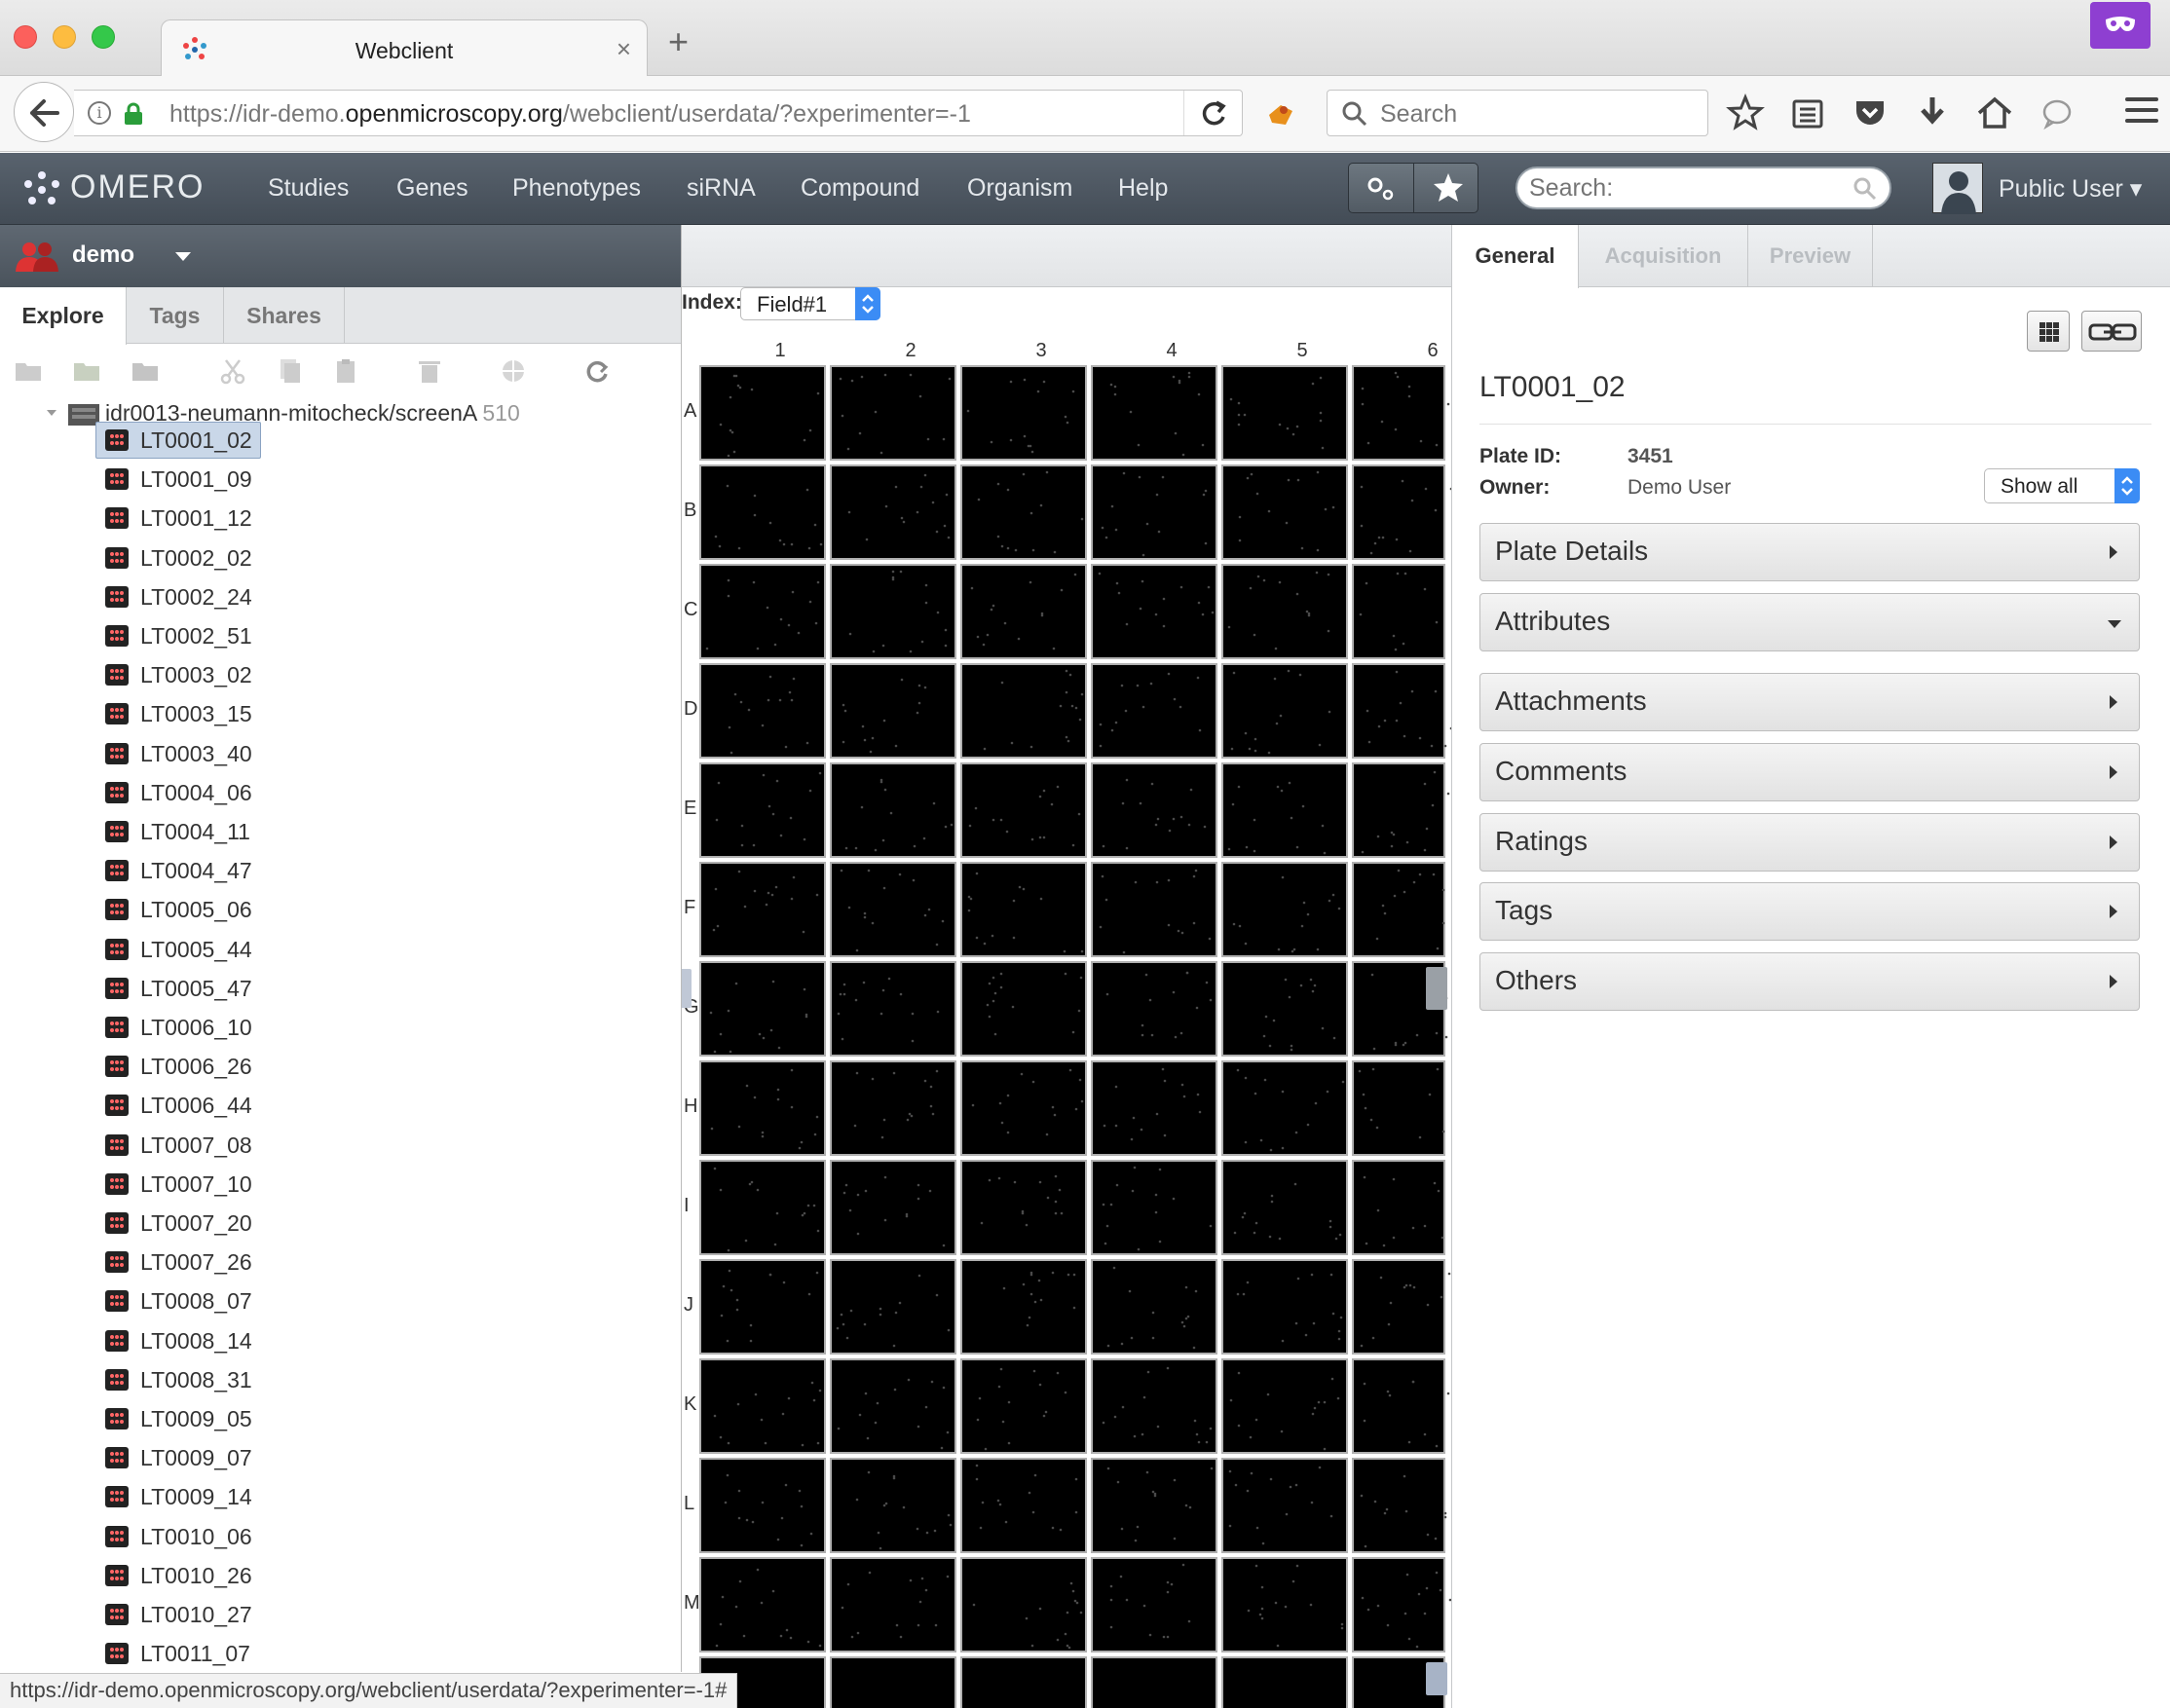 The image size is (2170, 1708). Describe the element at coordinates (104, 37) in the screenshot. I see `maximize-window-button` at that location.